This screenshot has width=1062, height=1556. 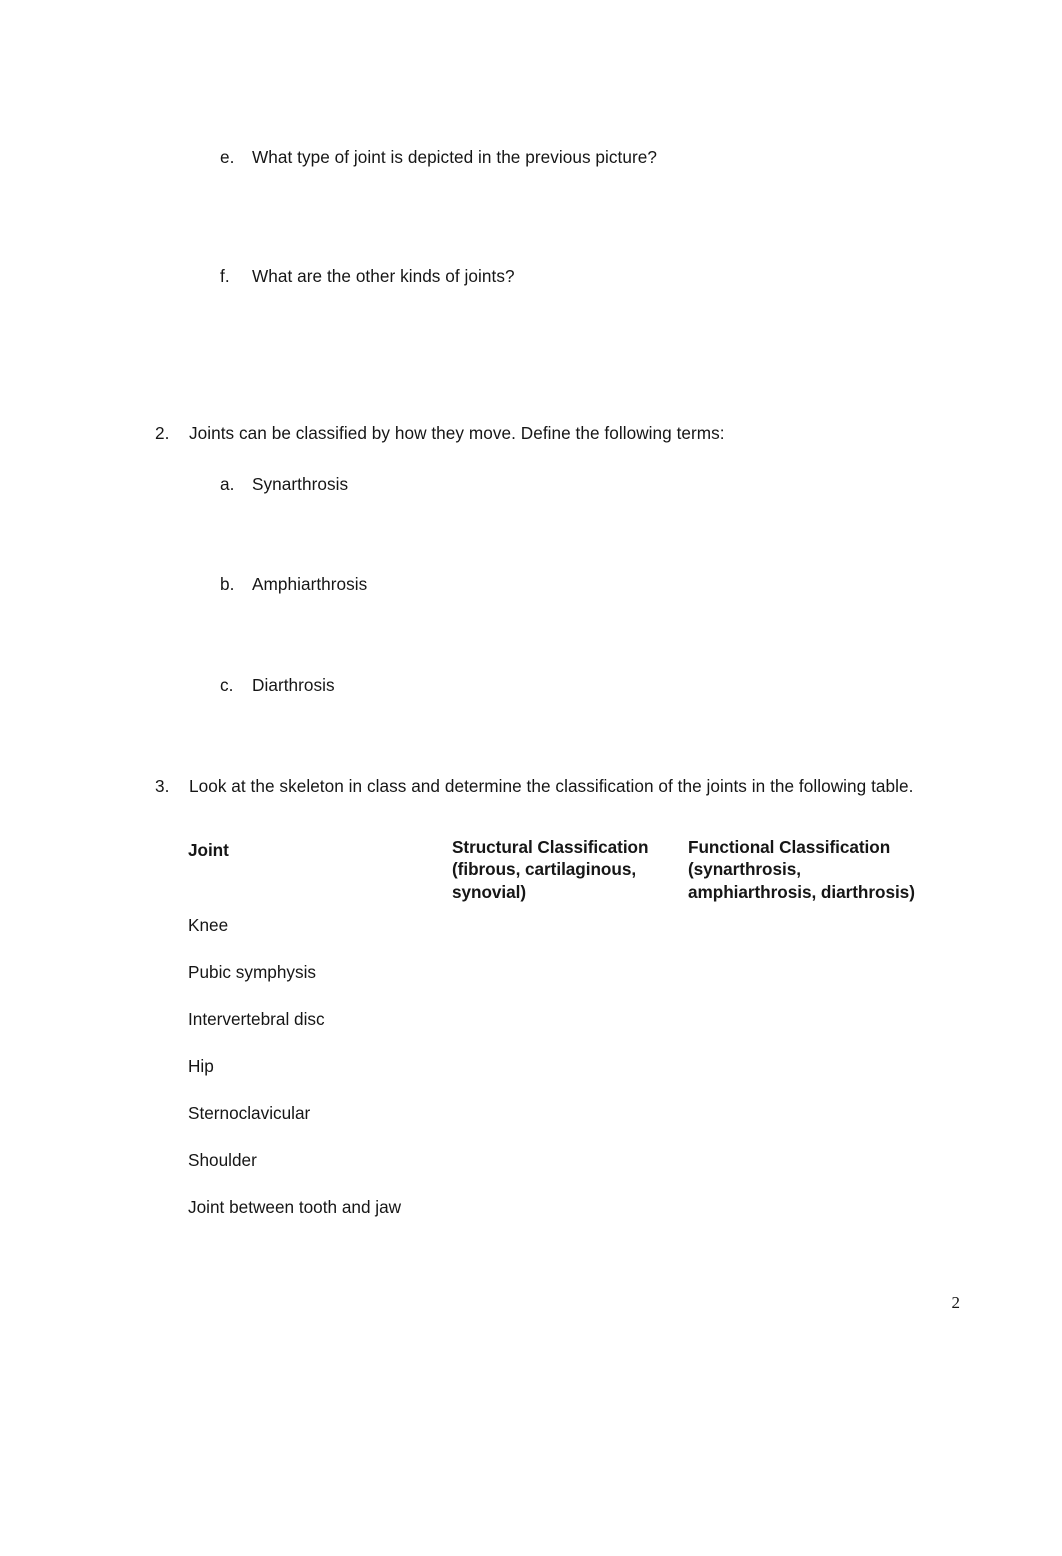 I want to click on cell-joint-name: Sternoclavicular, so click(x=249, y=1113).